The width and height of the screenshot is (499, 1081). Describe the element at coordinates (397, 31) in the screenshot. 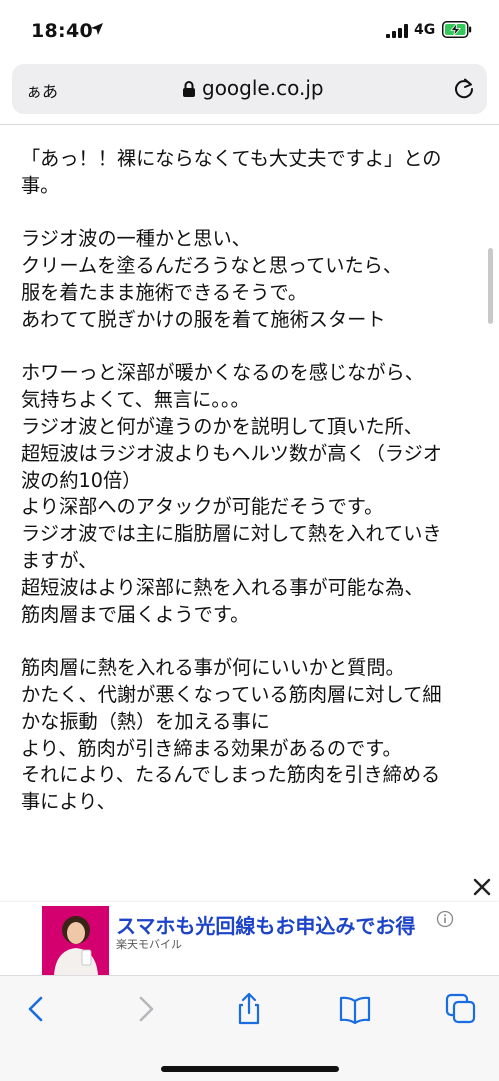

I see `signal-bars-icon` at that location.